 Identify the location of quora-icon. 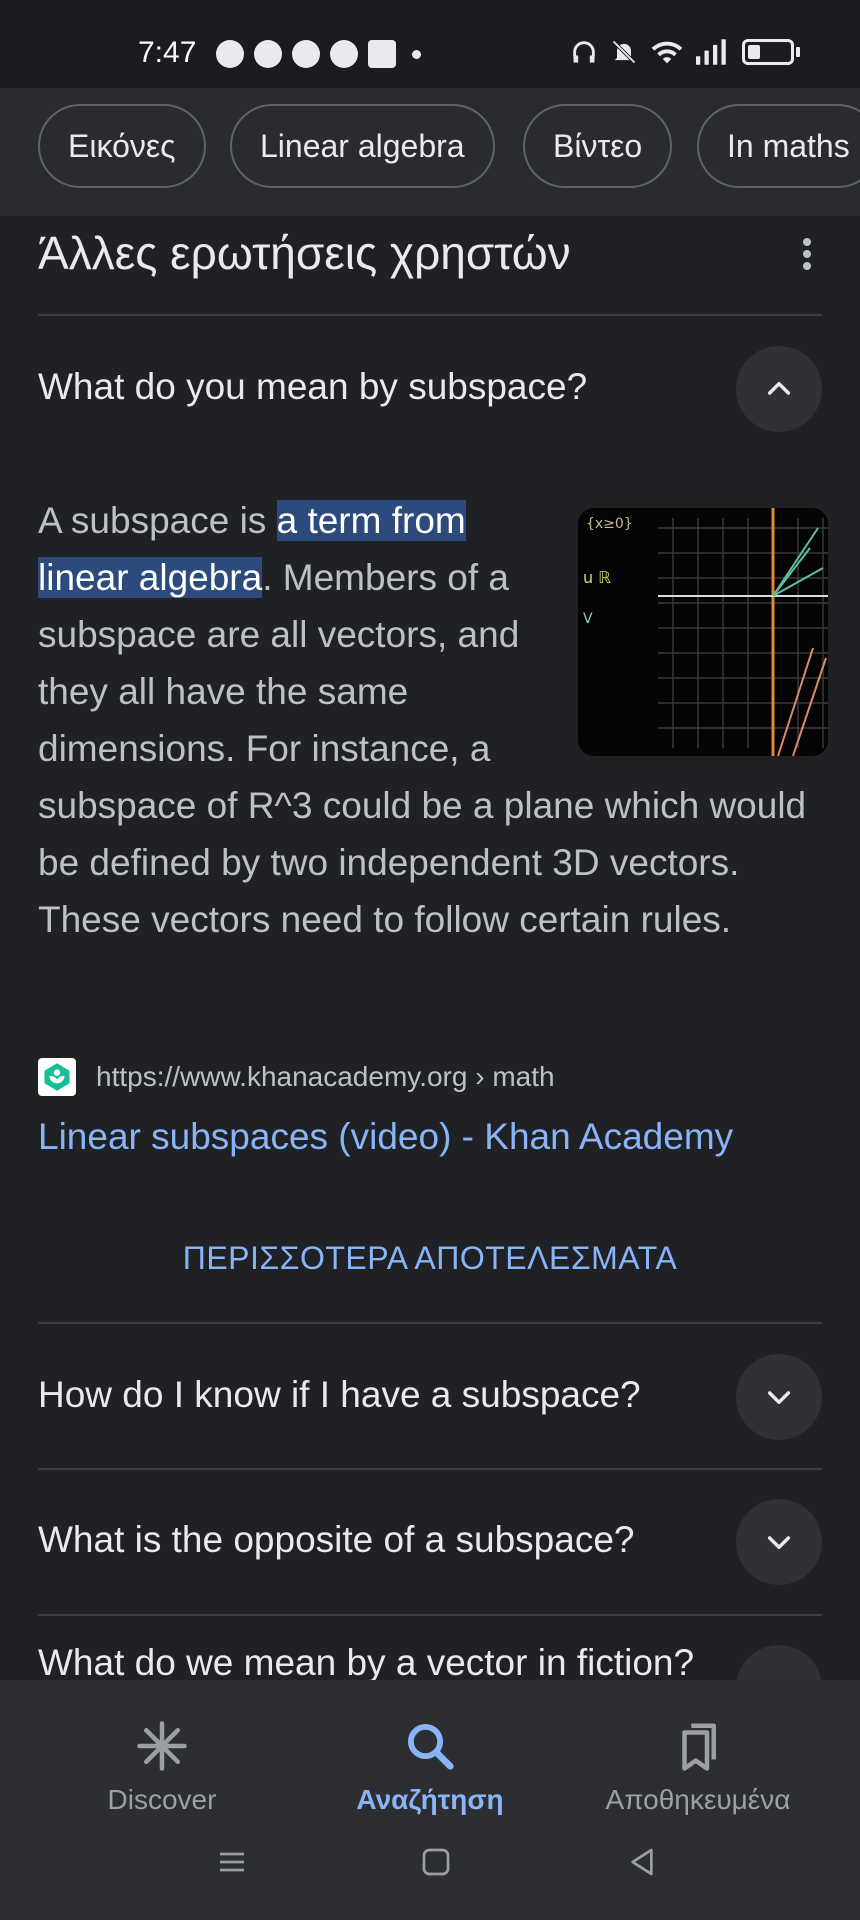
(344, 54).